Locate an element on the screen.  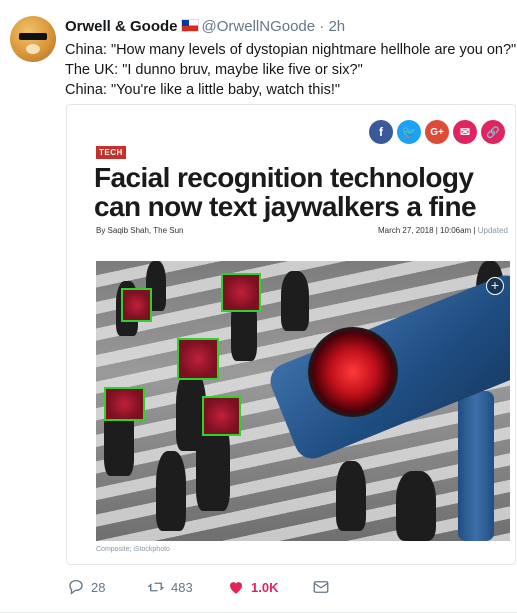
reply-count: 28 is located at coordinates (98, 587).